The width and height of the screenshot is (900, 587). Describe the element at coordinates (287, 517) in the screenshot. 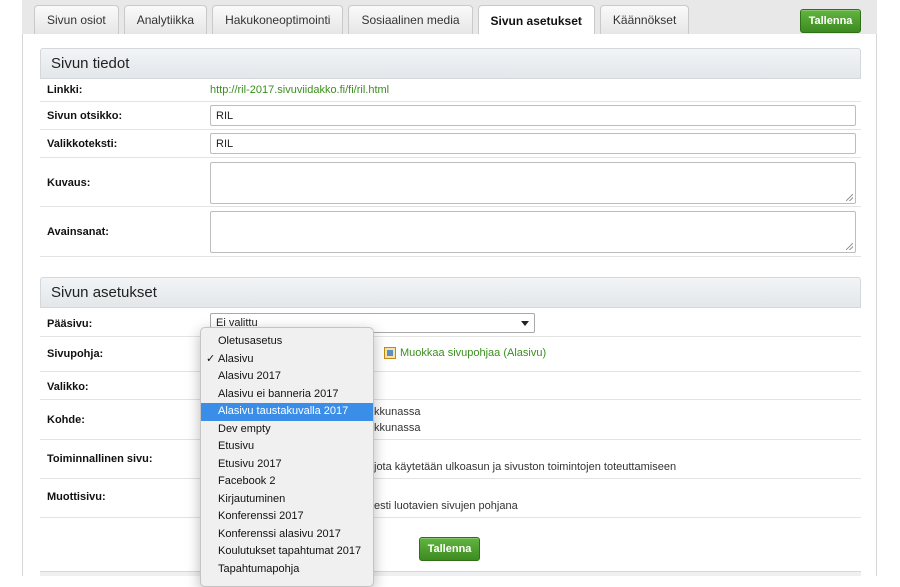

I see `dropdown-option: Konferenssi 2017` at that location.